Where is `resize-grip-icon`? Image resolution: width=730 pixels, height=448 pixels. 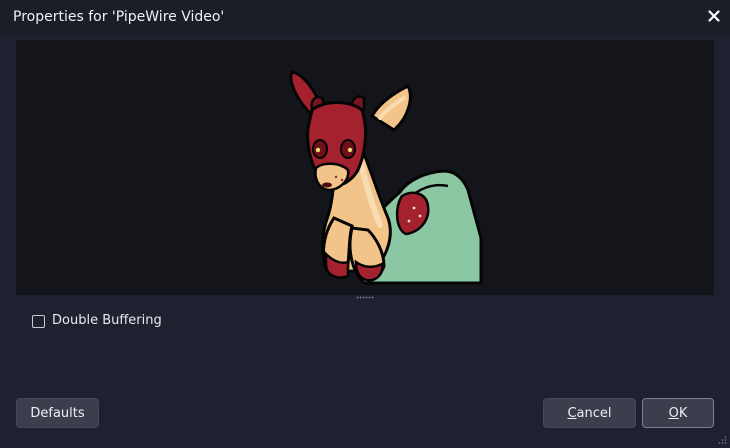
resize-grip-icon is located at coordinates (722, 440).